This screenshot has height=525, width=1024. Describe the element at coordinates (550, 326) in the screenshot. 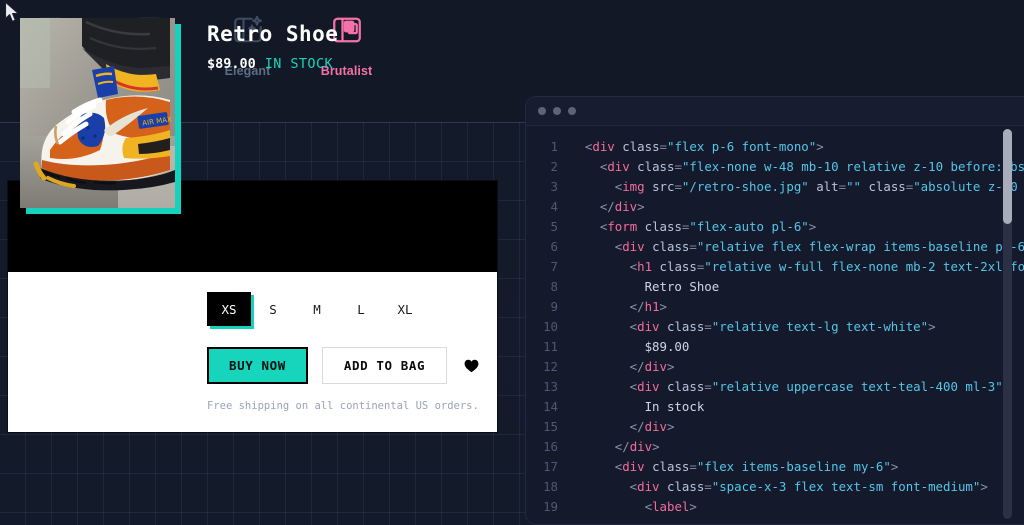

I see `code-line-number: 10` at that location.